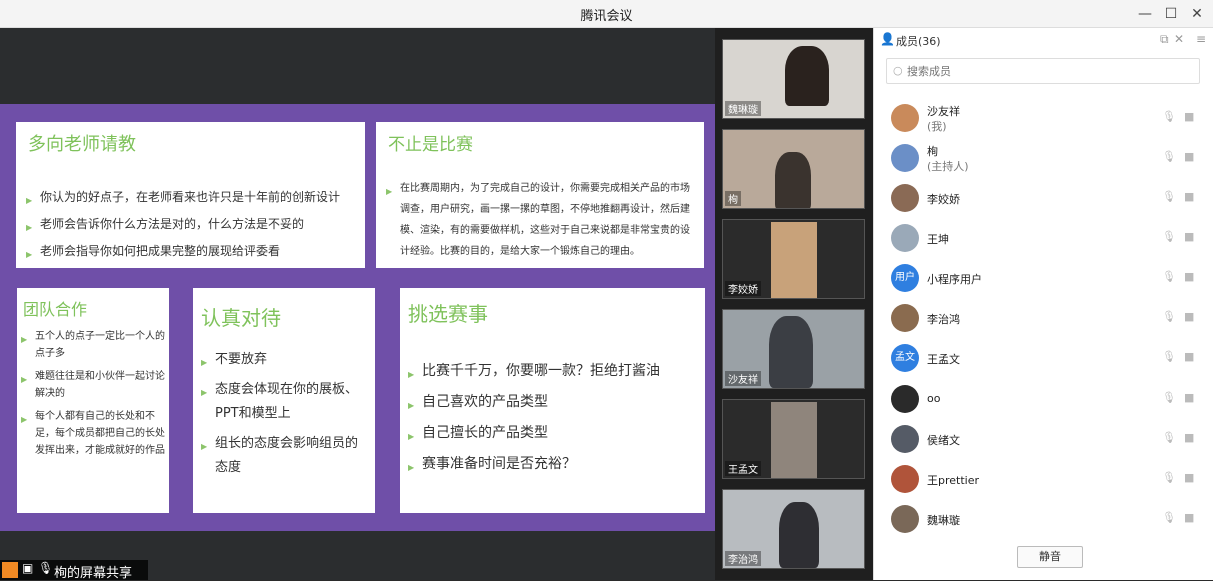 The width and height of the screenshot is (1213, 581). What do you see at coordinates (905, 278) in the screenshot?
I see `avatar: 用户` at bounding box center [905, 278].